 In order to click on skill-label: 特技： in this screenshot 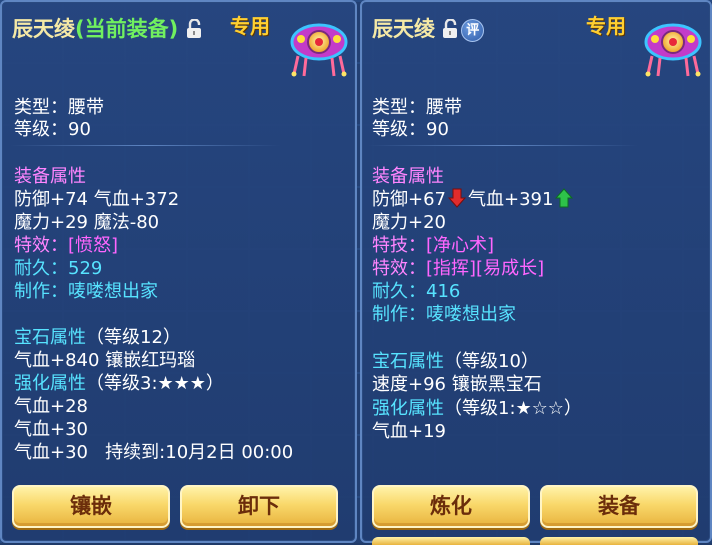, I will do `click(399, 245)`.